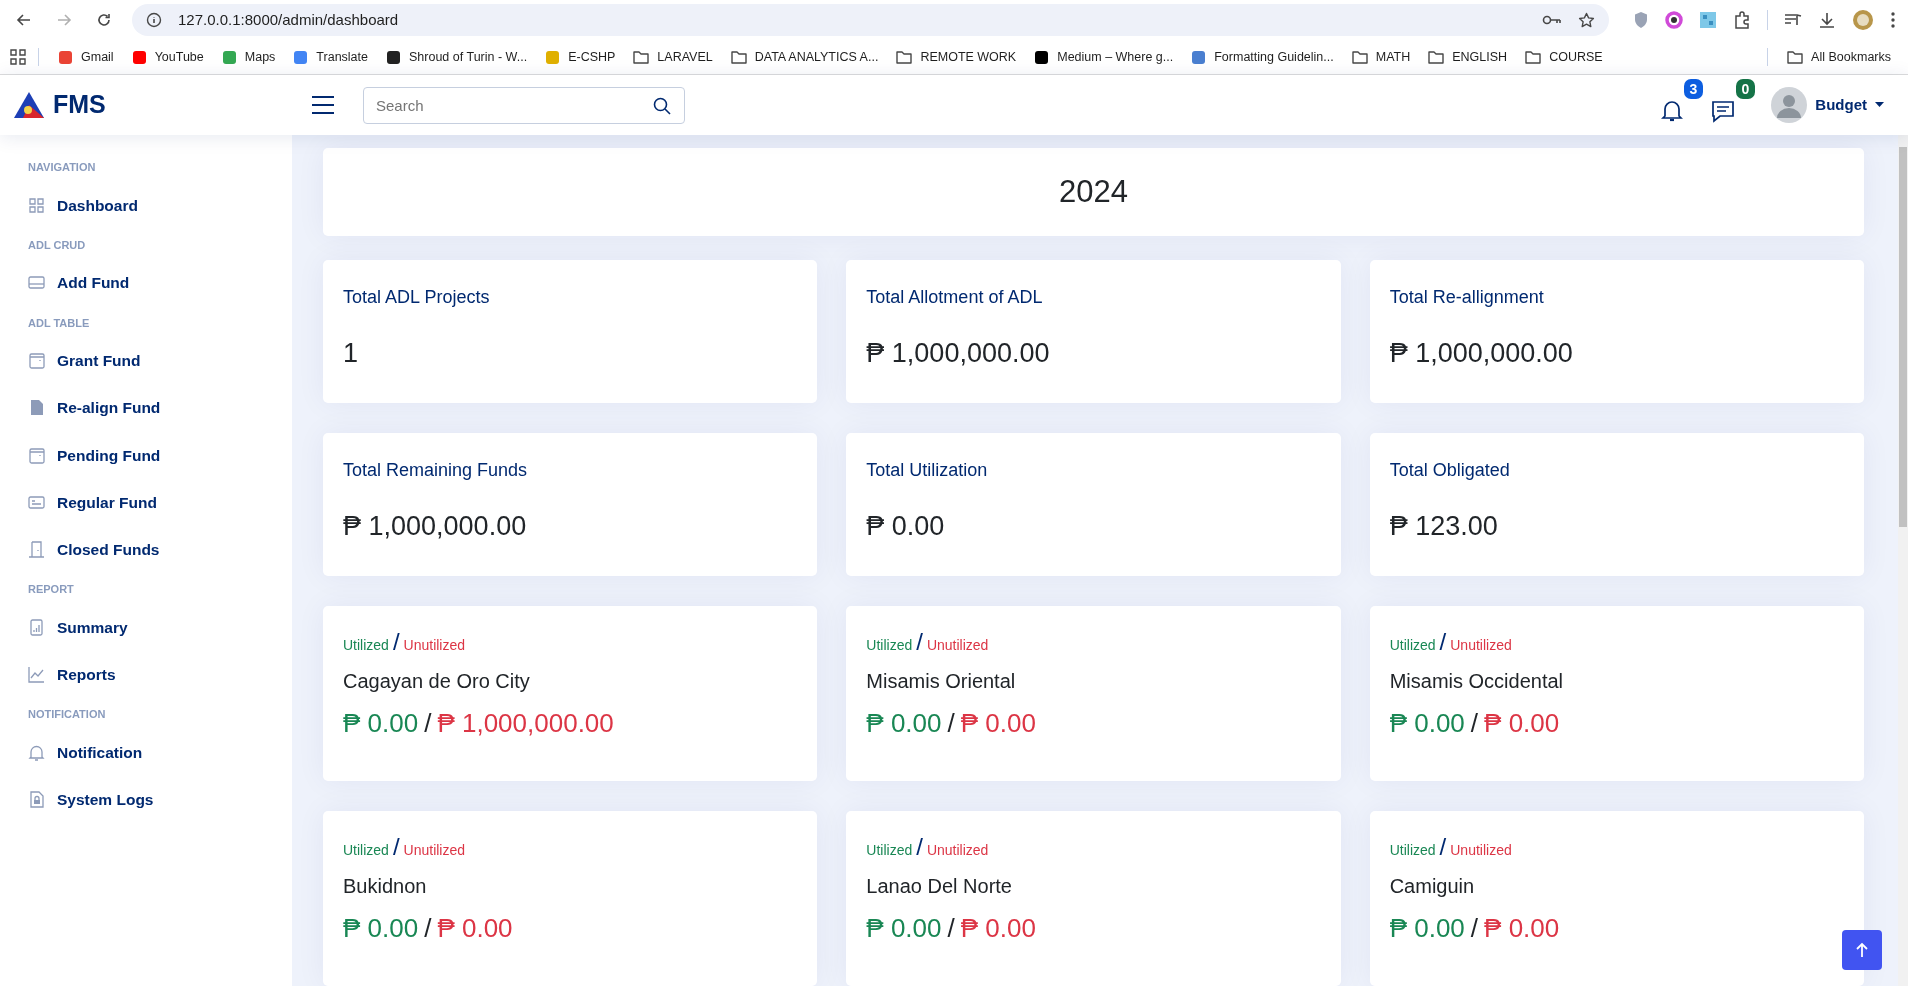 The width and height of the screenshot is (1908, 986). I want to click on menu-icon, so click(323, 105).